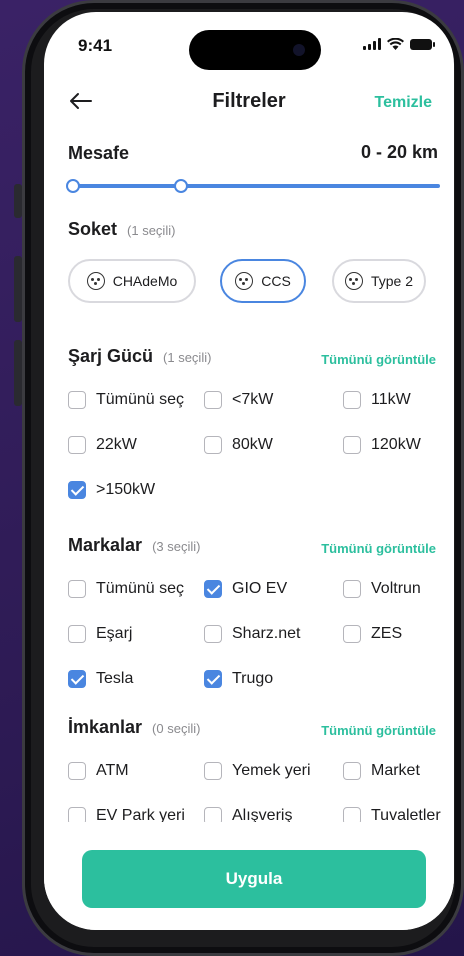  I want to click on status-icons, so click(399, 44).